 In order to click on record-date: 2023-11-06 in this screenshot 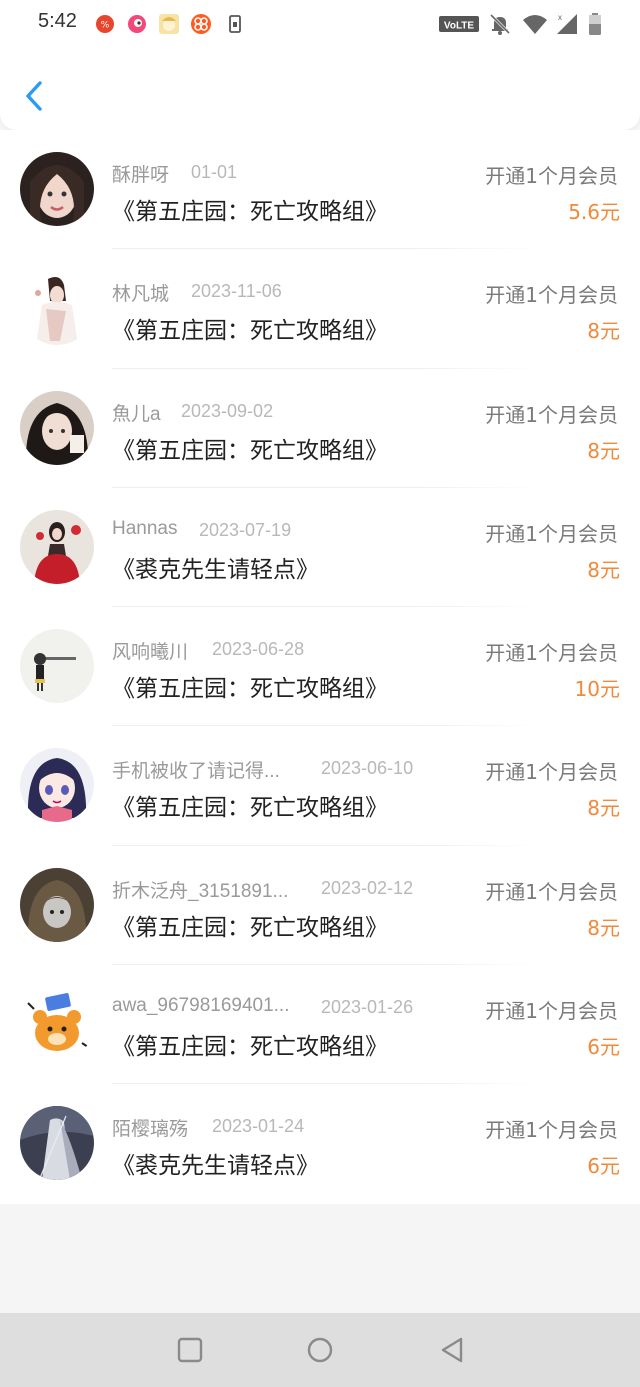, I will do `click(236, 291)`.